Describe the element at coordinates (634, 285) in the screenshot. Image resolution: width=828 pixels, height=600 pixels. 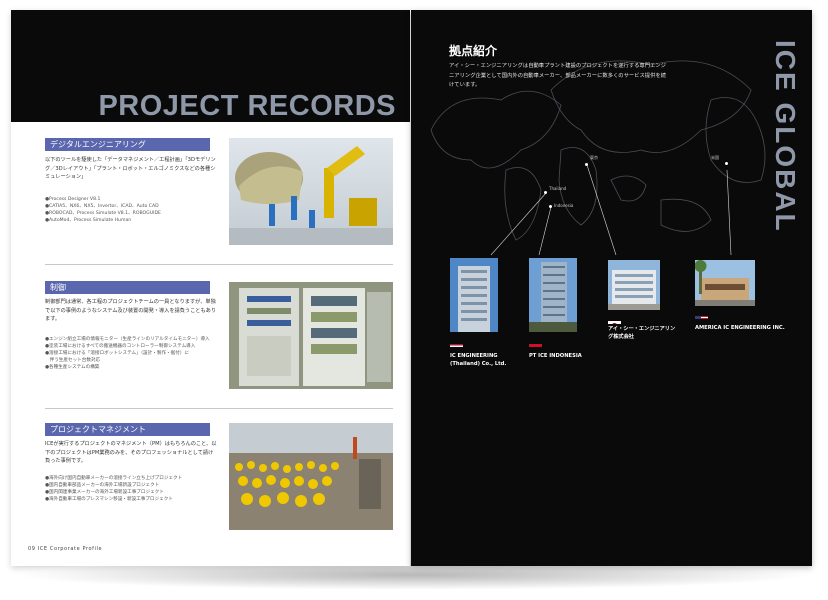
I see `office-photo-japan` at that location.